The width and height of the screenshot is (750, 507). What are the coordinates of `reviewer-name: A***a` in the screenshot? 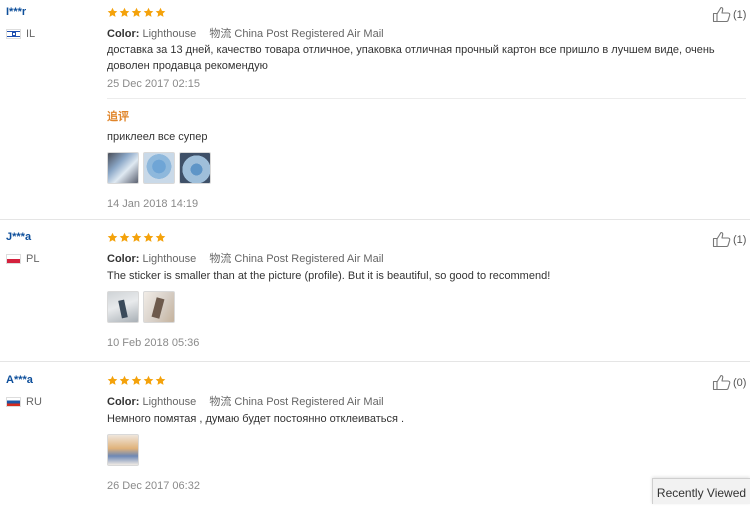 It's located at (19, 380).